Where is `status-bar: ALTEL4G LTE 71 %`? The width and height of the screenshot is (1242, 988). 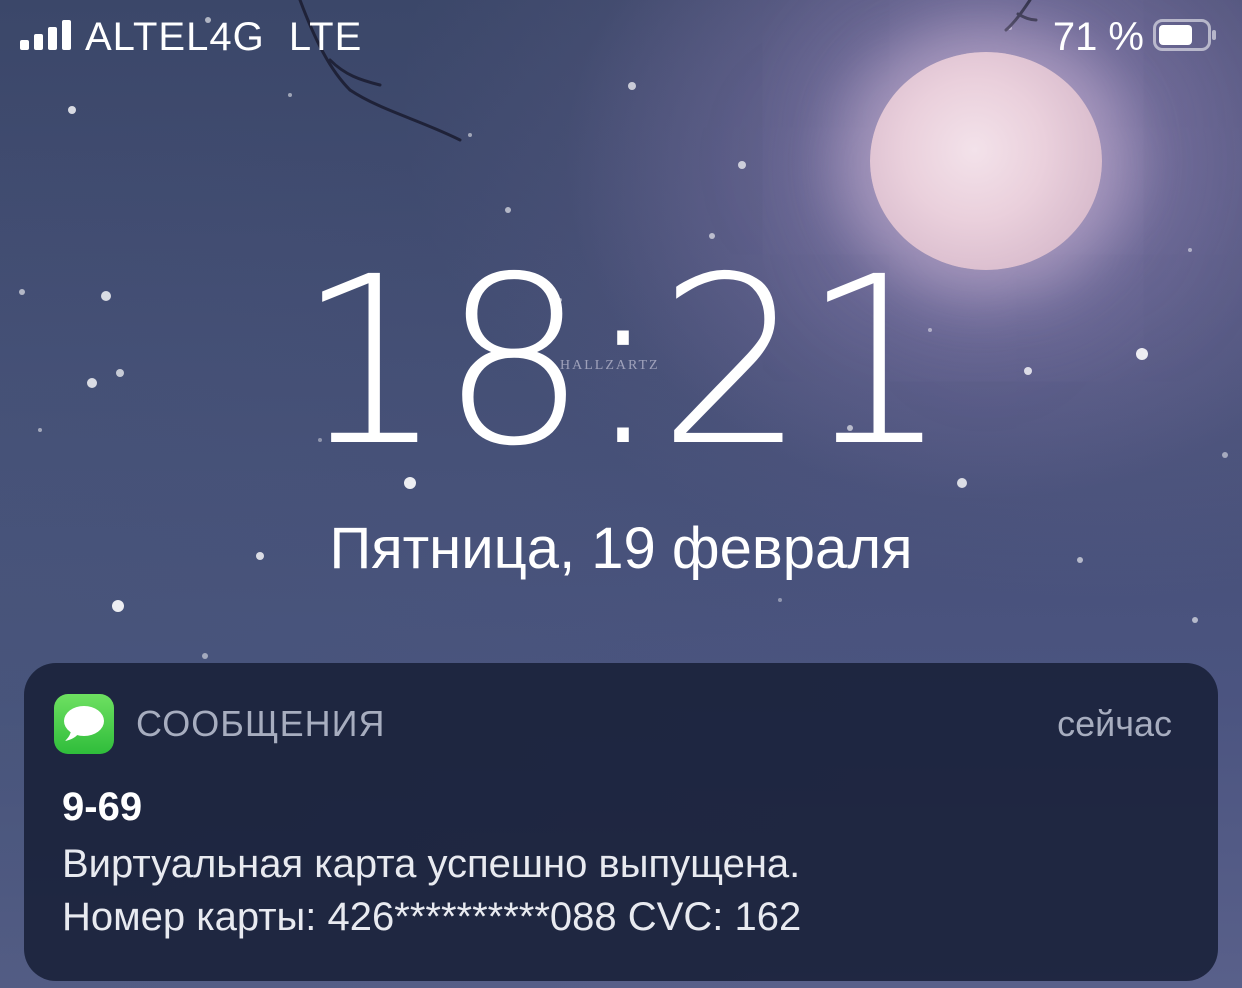
status-bar: ALTEL4G LTE 71 % is located at coordinates (621, 40).